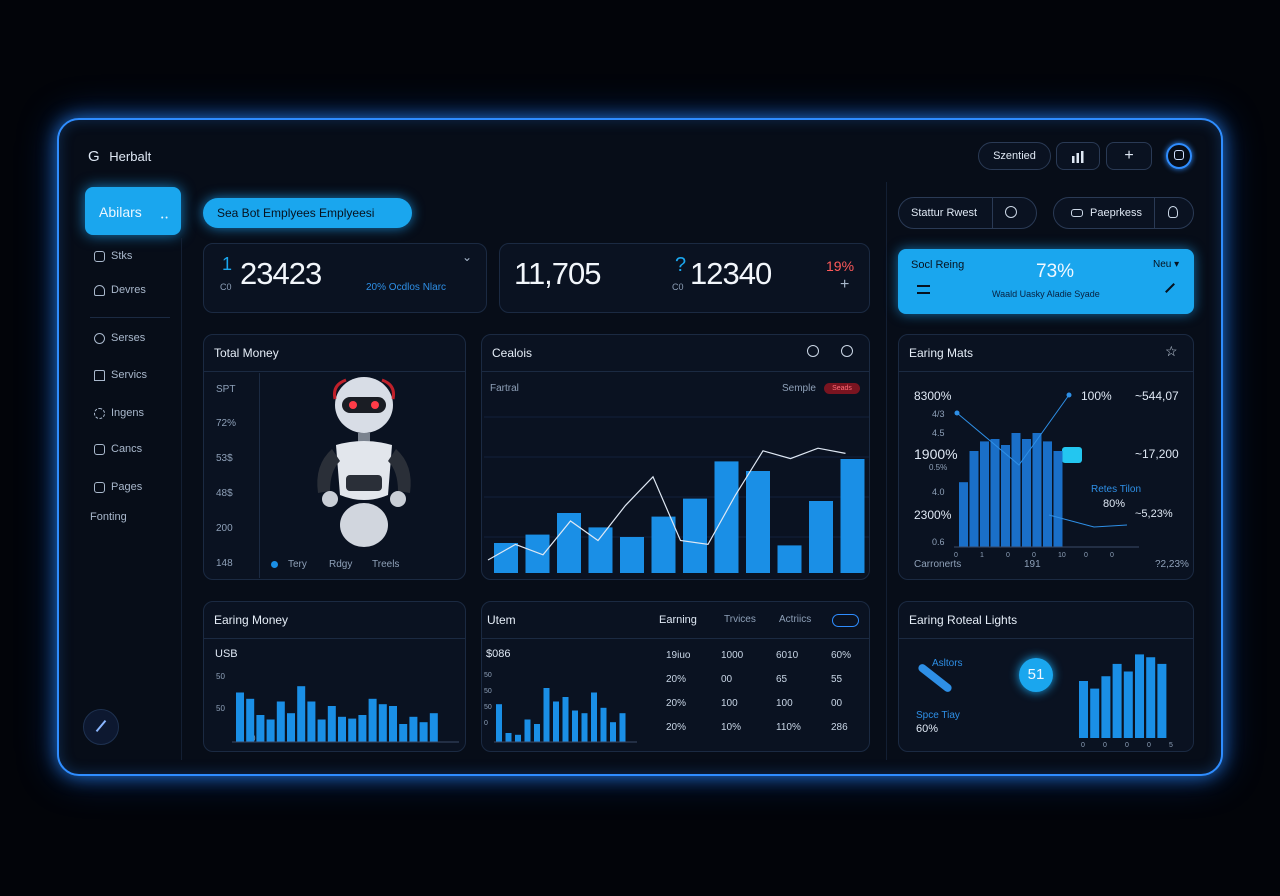 This screenshot has width=1280, height=896. Describe the element at coordinates (676, 679) in the screenshot. I see `table-cell: 20%` at that location.